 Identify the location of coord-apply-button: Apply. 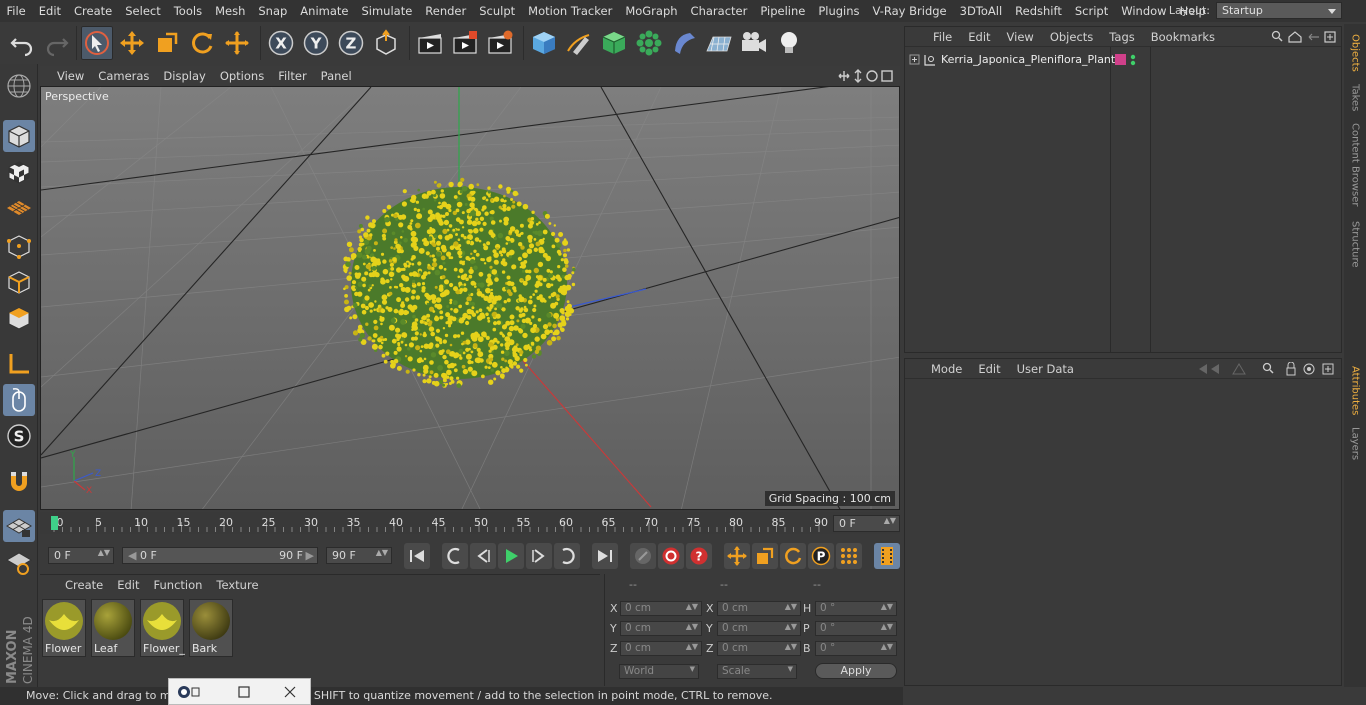
(856, 671).